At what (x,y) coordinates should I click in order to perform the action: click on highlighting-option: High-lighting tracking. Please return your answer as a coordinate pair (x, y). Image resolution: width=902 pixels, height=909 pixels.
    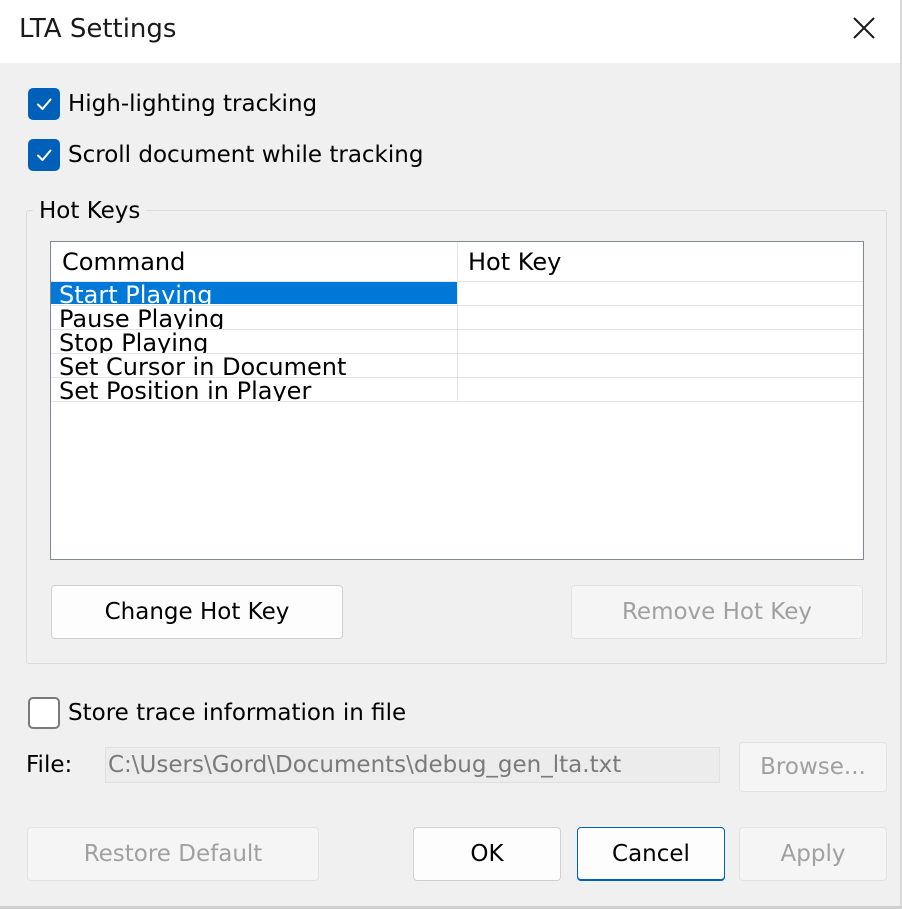
    Looking at the image, I should click on (172, 104).